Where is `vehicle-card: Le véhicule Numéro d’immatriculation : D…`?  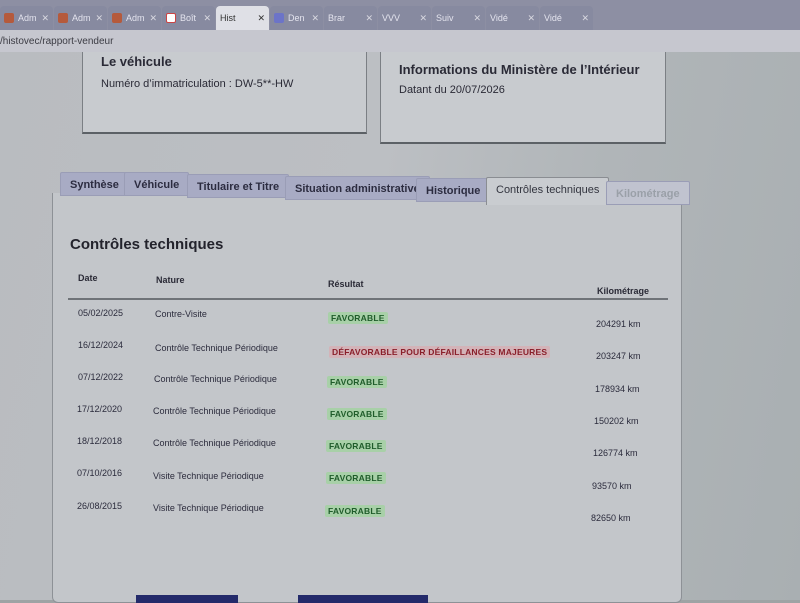
vehicle-card: Le véhicule Numéro d’immatriculation : D… is located at coordinates (224, 93).